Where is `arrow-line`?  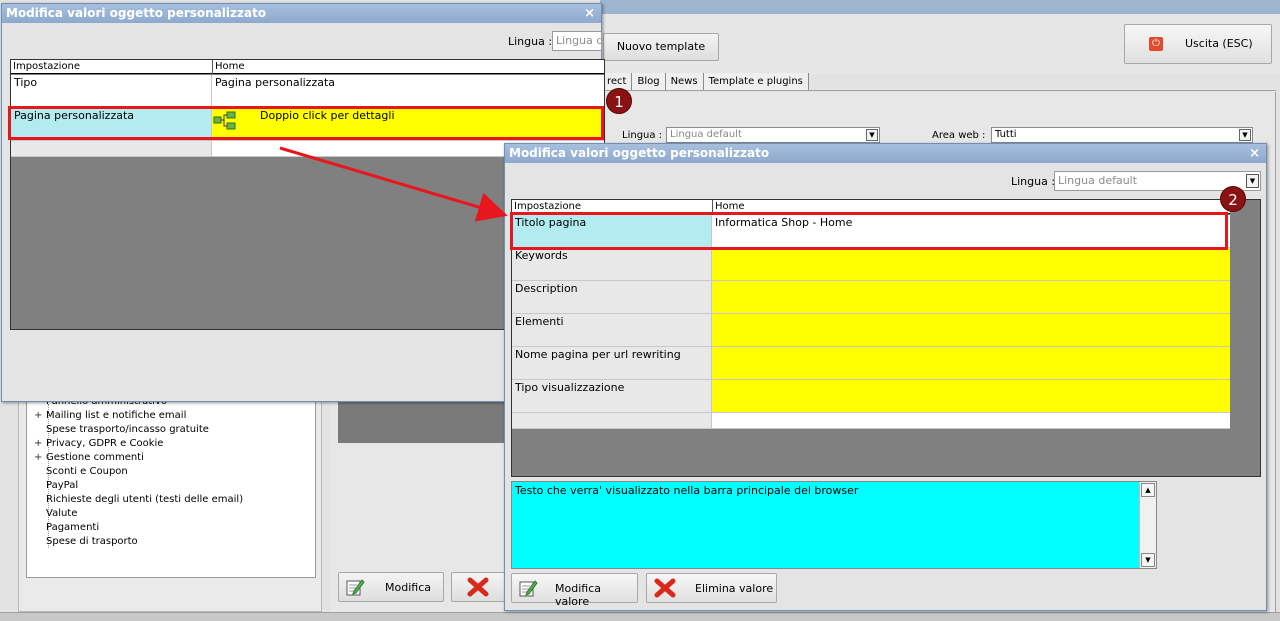
arrow-line is located at coordinates (393, 184).